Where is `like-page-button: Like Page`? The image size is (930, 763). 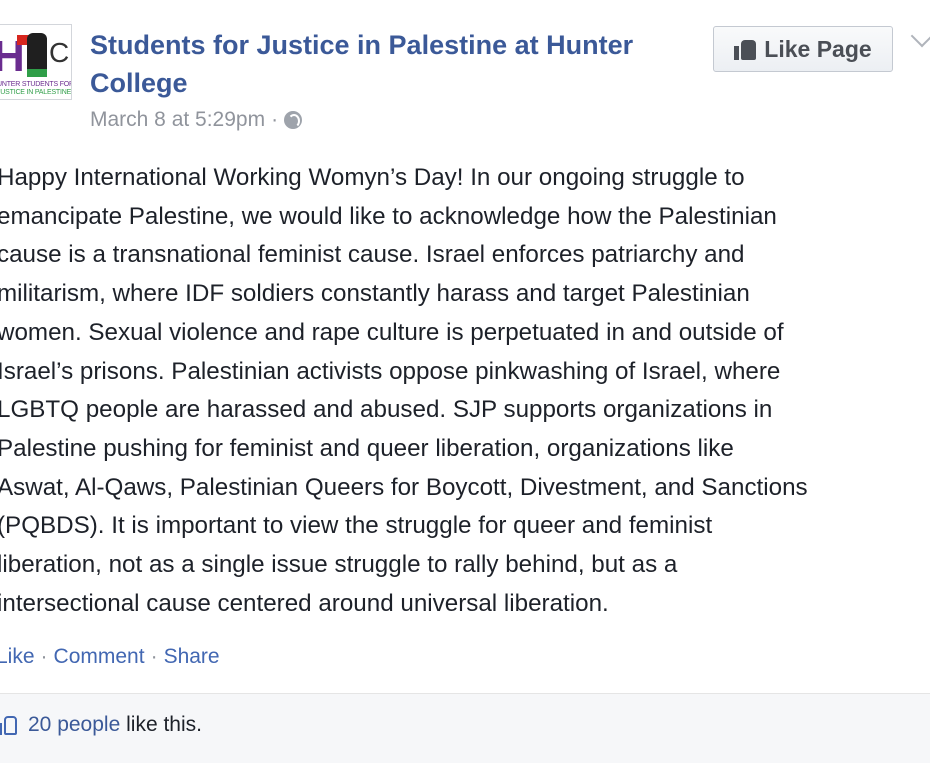 like-page-button: Like Page is located at coordinates (803, 49).